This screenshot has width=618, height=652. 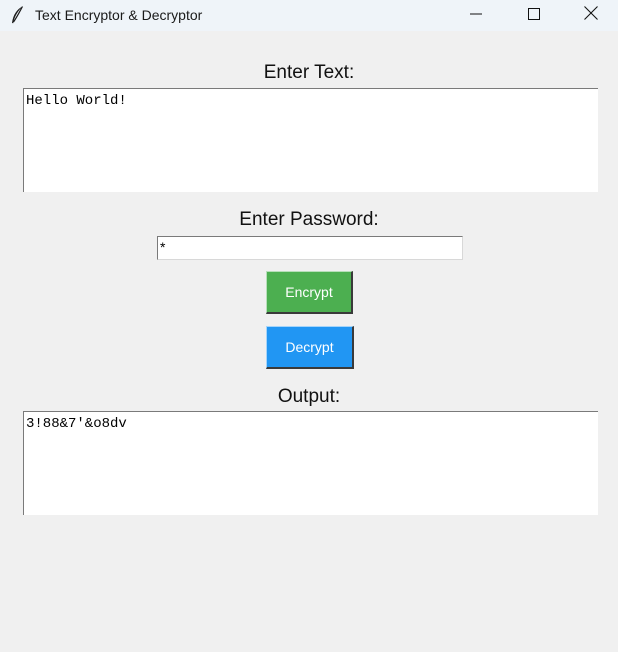 I want to click on minimize-icon, so click(x=476, y=16).